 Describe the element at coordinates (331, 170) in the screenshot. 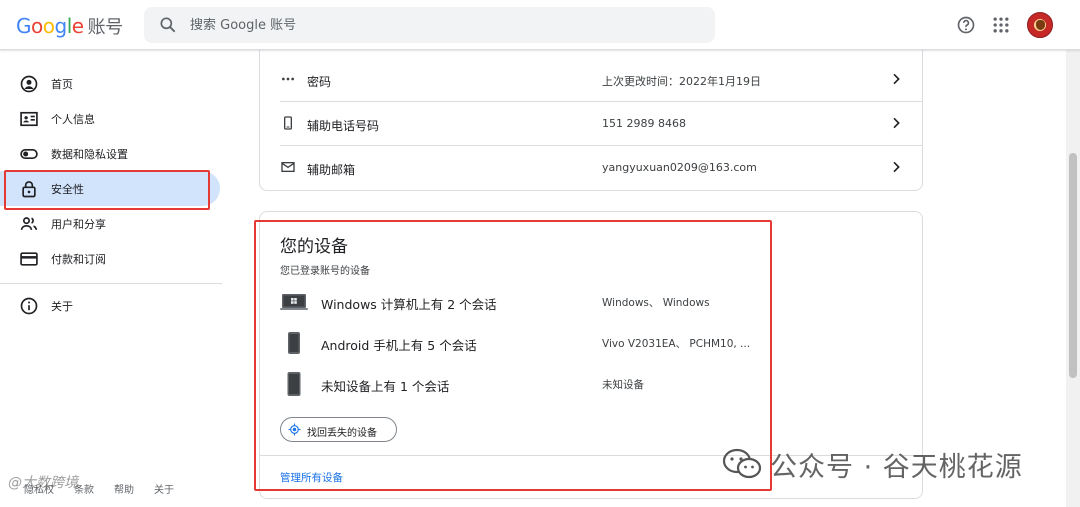

I see `row-title: 辅助邮箱` at that location.